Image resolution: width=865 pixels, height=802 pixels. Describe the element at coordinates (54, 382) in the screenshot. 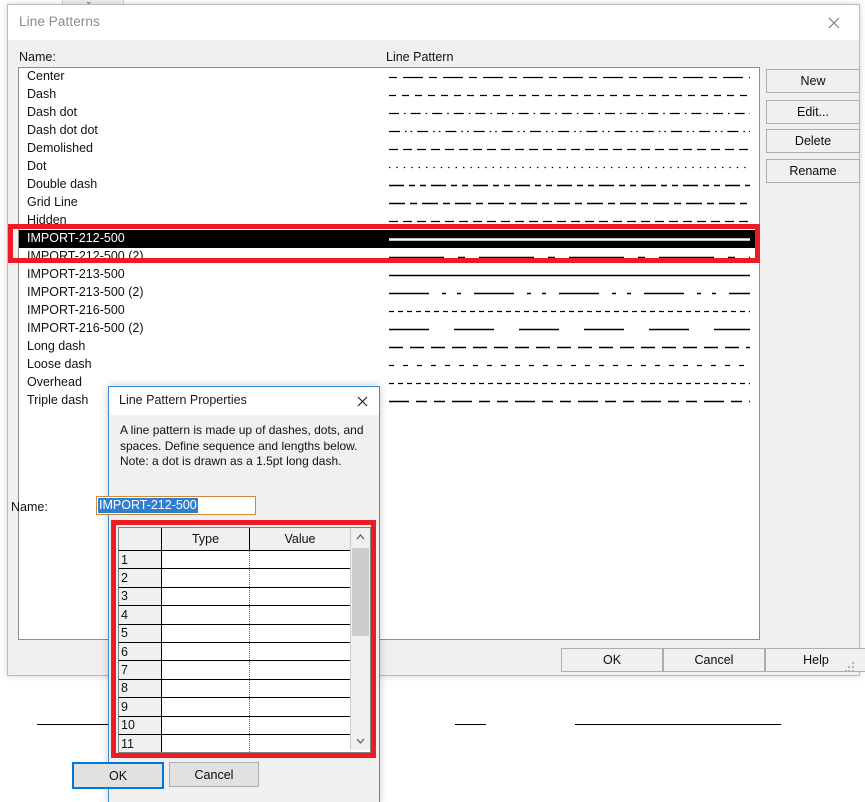

I see `list-item-label: Overhead` at that location.